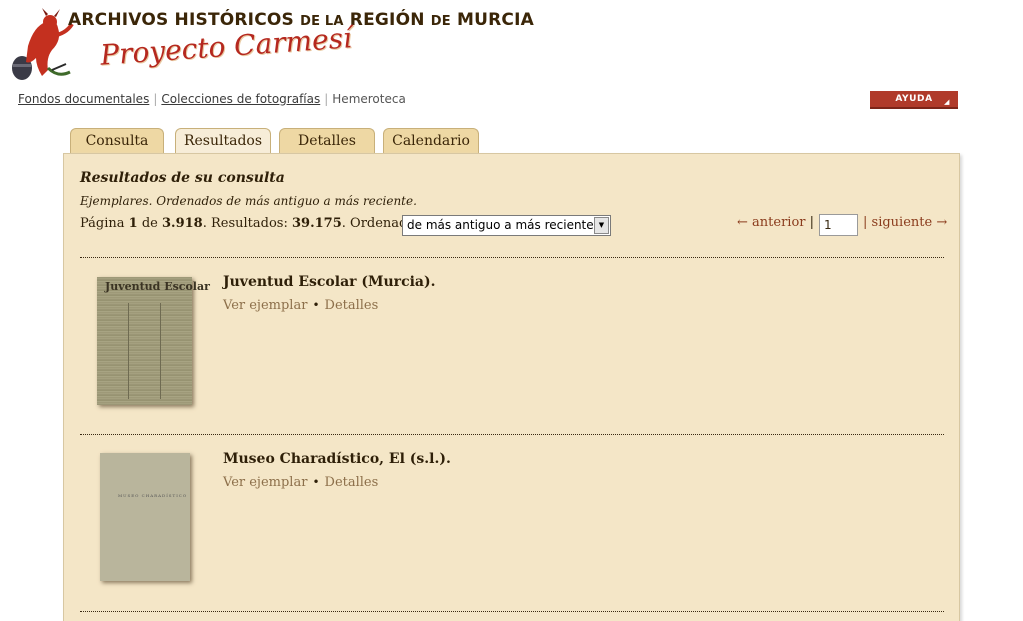 This screenshot has width=1023, height=621. I want to click on title-text-4: DE, so click(440, 21).